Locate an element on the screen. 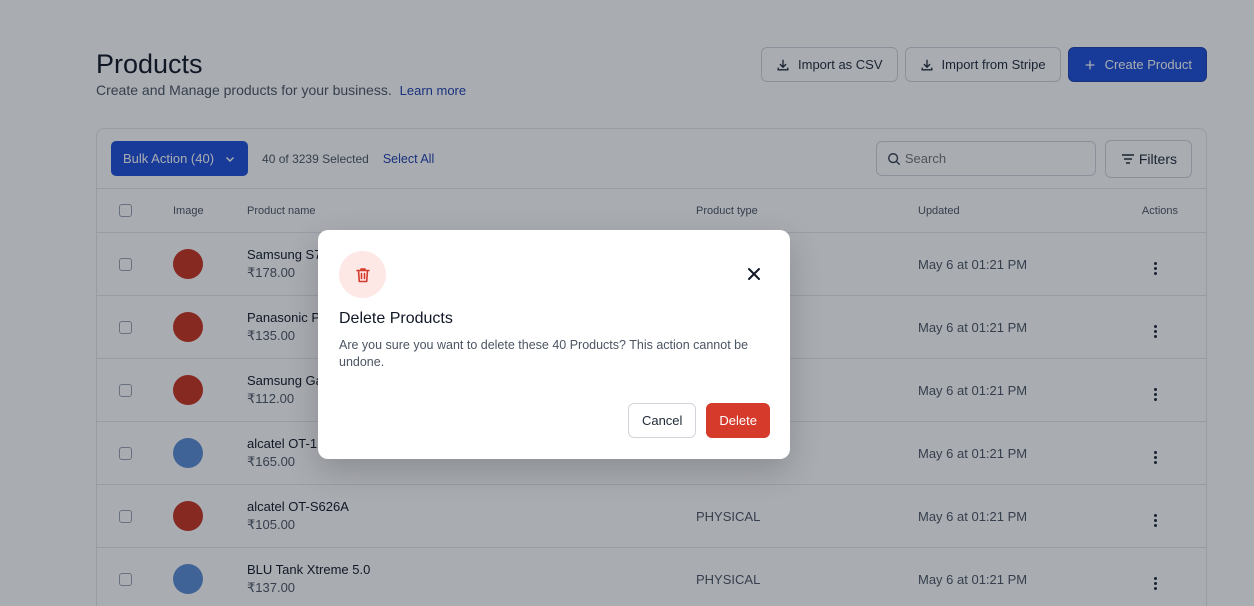 The height and width of the screenshot is (606, 1254). trash-icon-badge is located at coordinates (362, 274).